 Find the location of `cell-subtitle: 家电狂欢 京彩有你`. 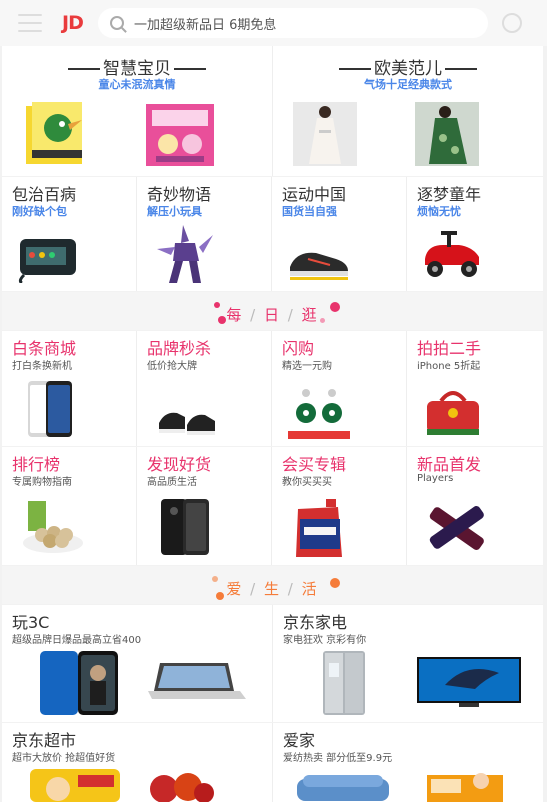

cell-subtitle: 家电狂欢 京彩有你 is located at coordinates (325, 640).